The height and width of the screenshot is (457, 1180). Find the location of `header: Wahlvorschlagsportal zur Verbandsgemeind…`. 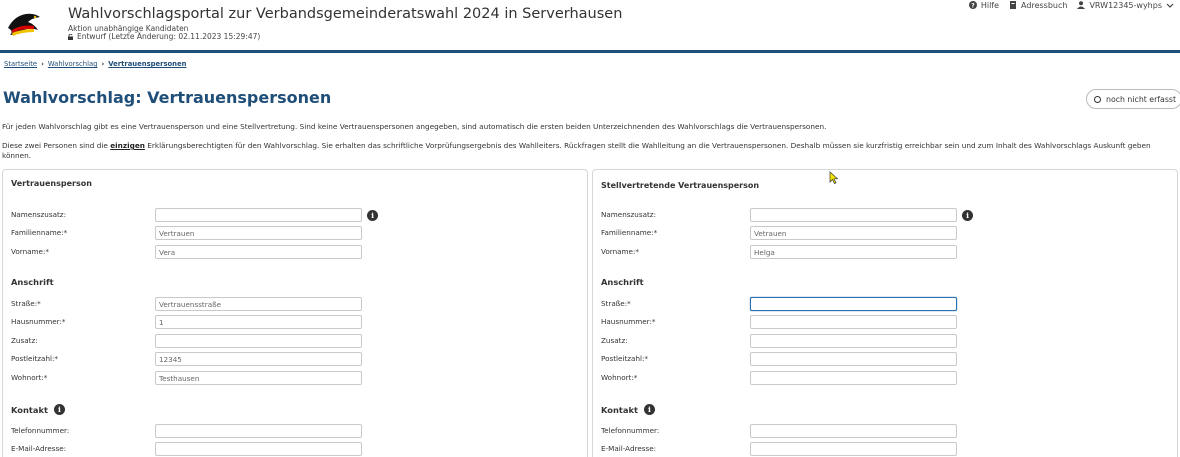

header: Wahlvorschlagsportal zur Verbandsgemeind… is located at coordinates (590, 25).